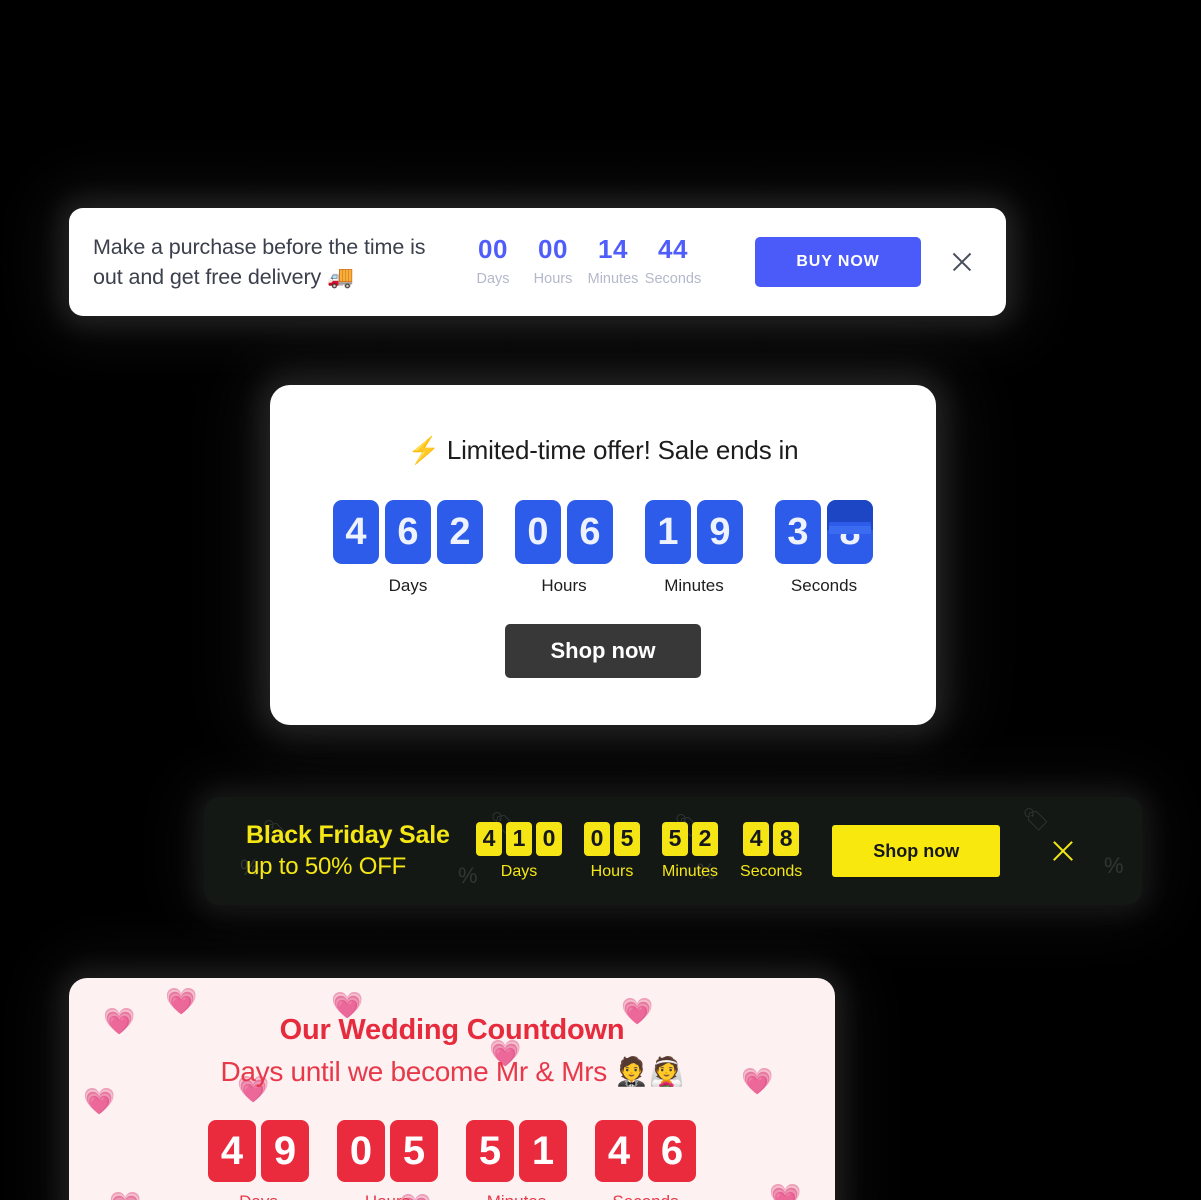 This screenshot has width=1201, height=1200. I want to click on countdown-unit-seconds: 4 6 Seconds, so click(645, 1160).